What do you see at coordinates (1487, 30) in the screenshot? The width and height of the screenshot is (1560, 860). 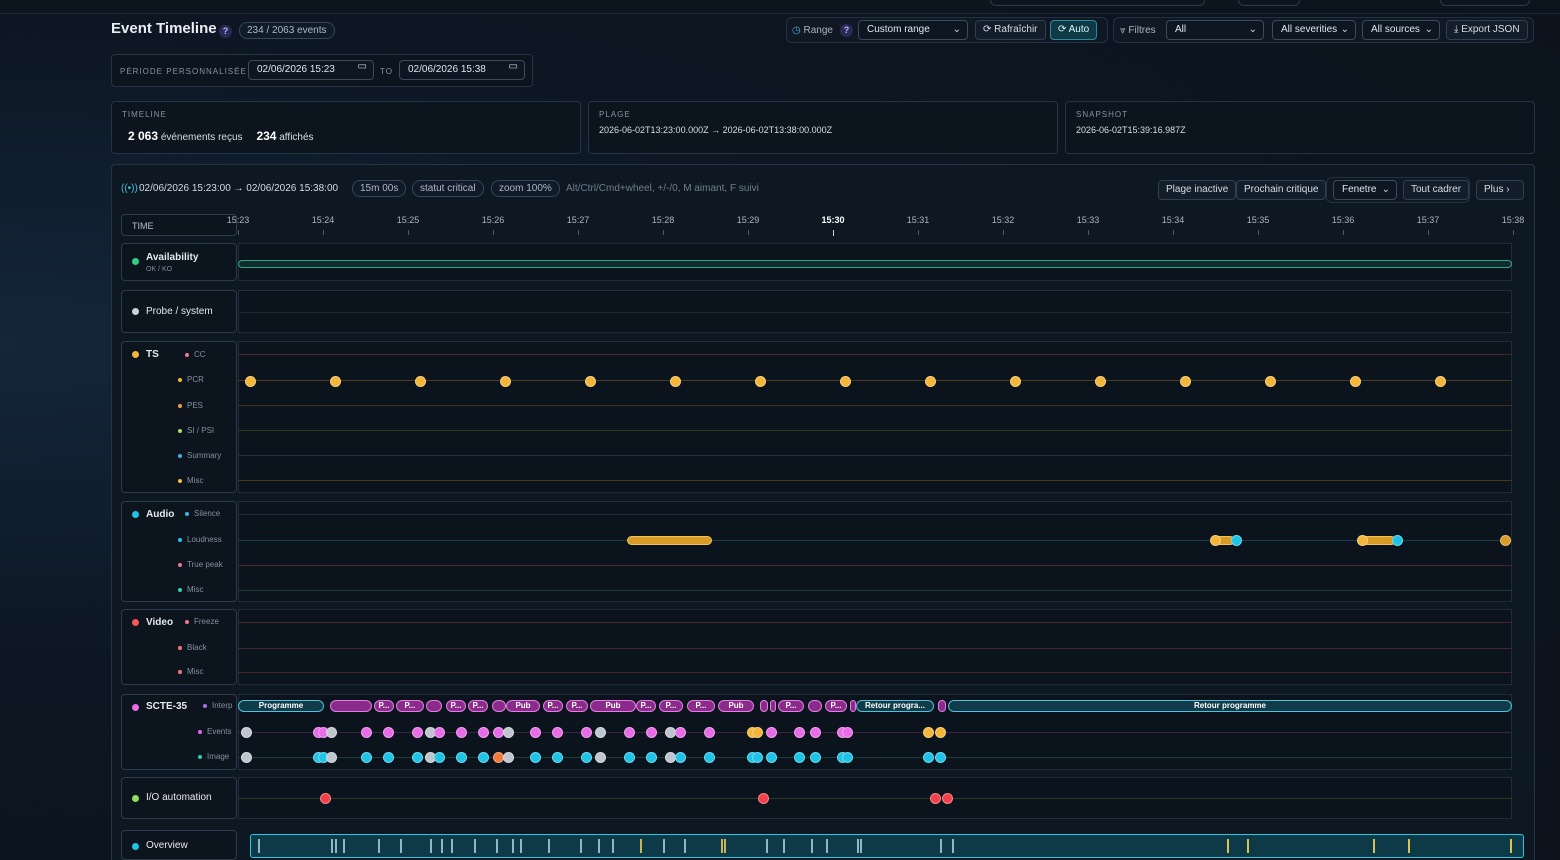 I see `export-json-button: ⤓ Export JSON` at bounding box center [1487, 30].